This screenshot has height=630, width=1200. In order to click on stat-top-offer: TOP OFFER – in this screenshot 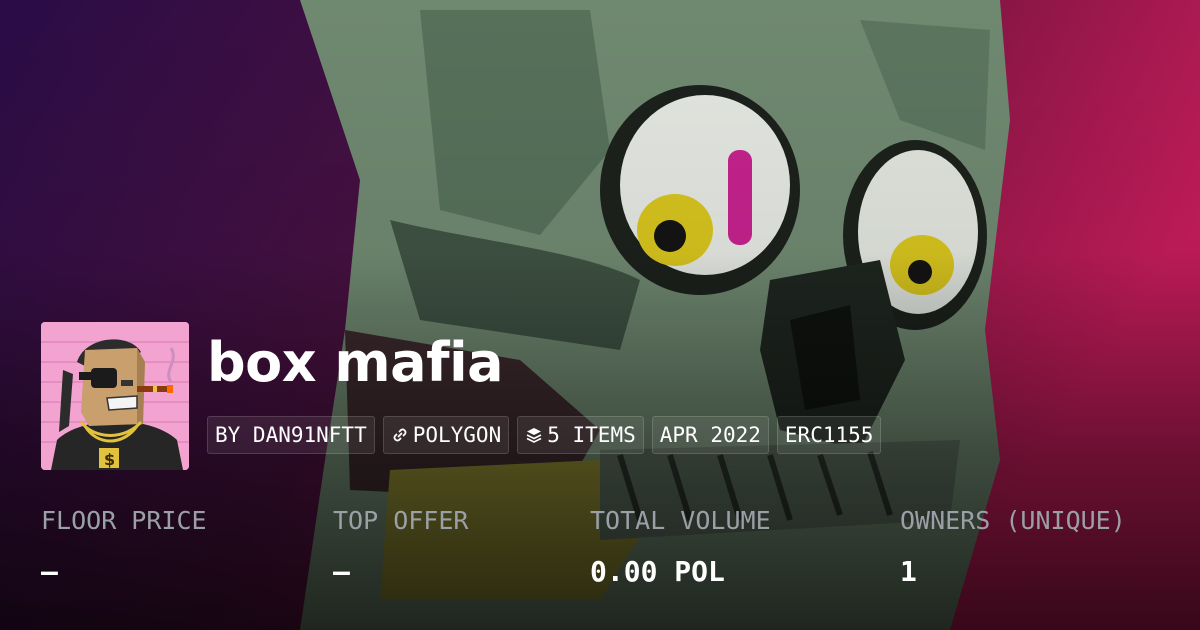, I will do `click(400, 547)`.